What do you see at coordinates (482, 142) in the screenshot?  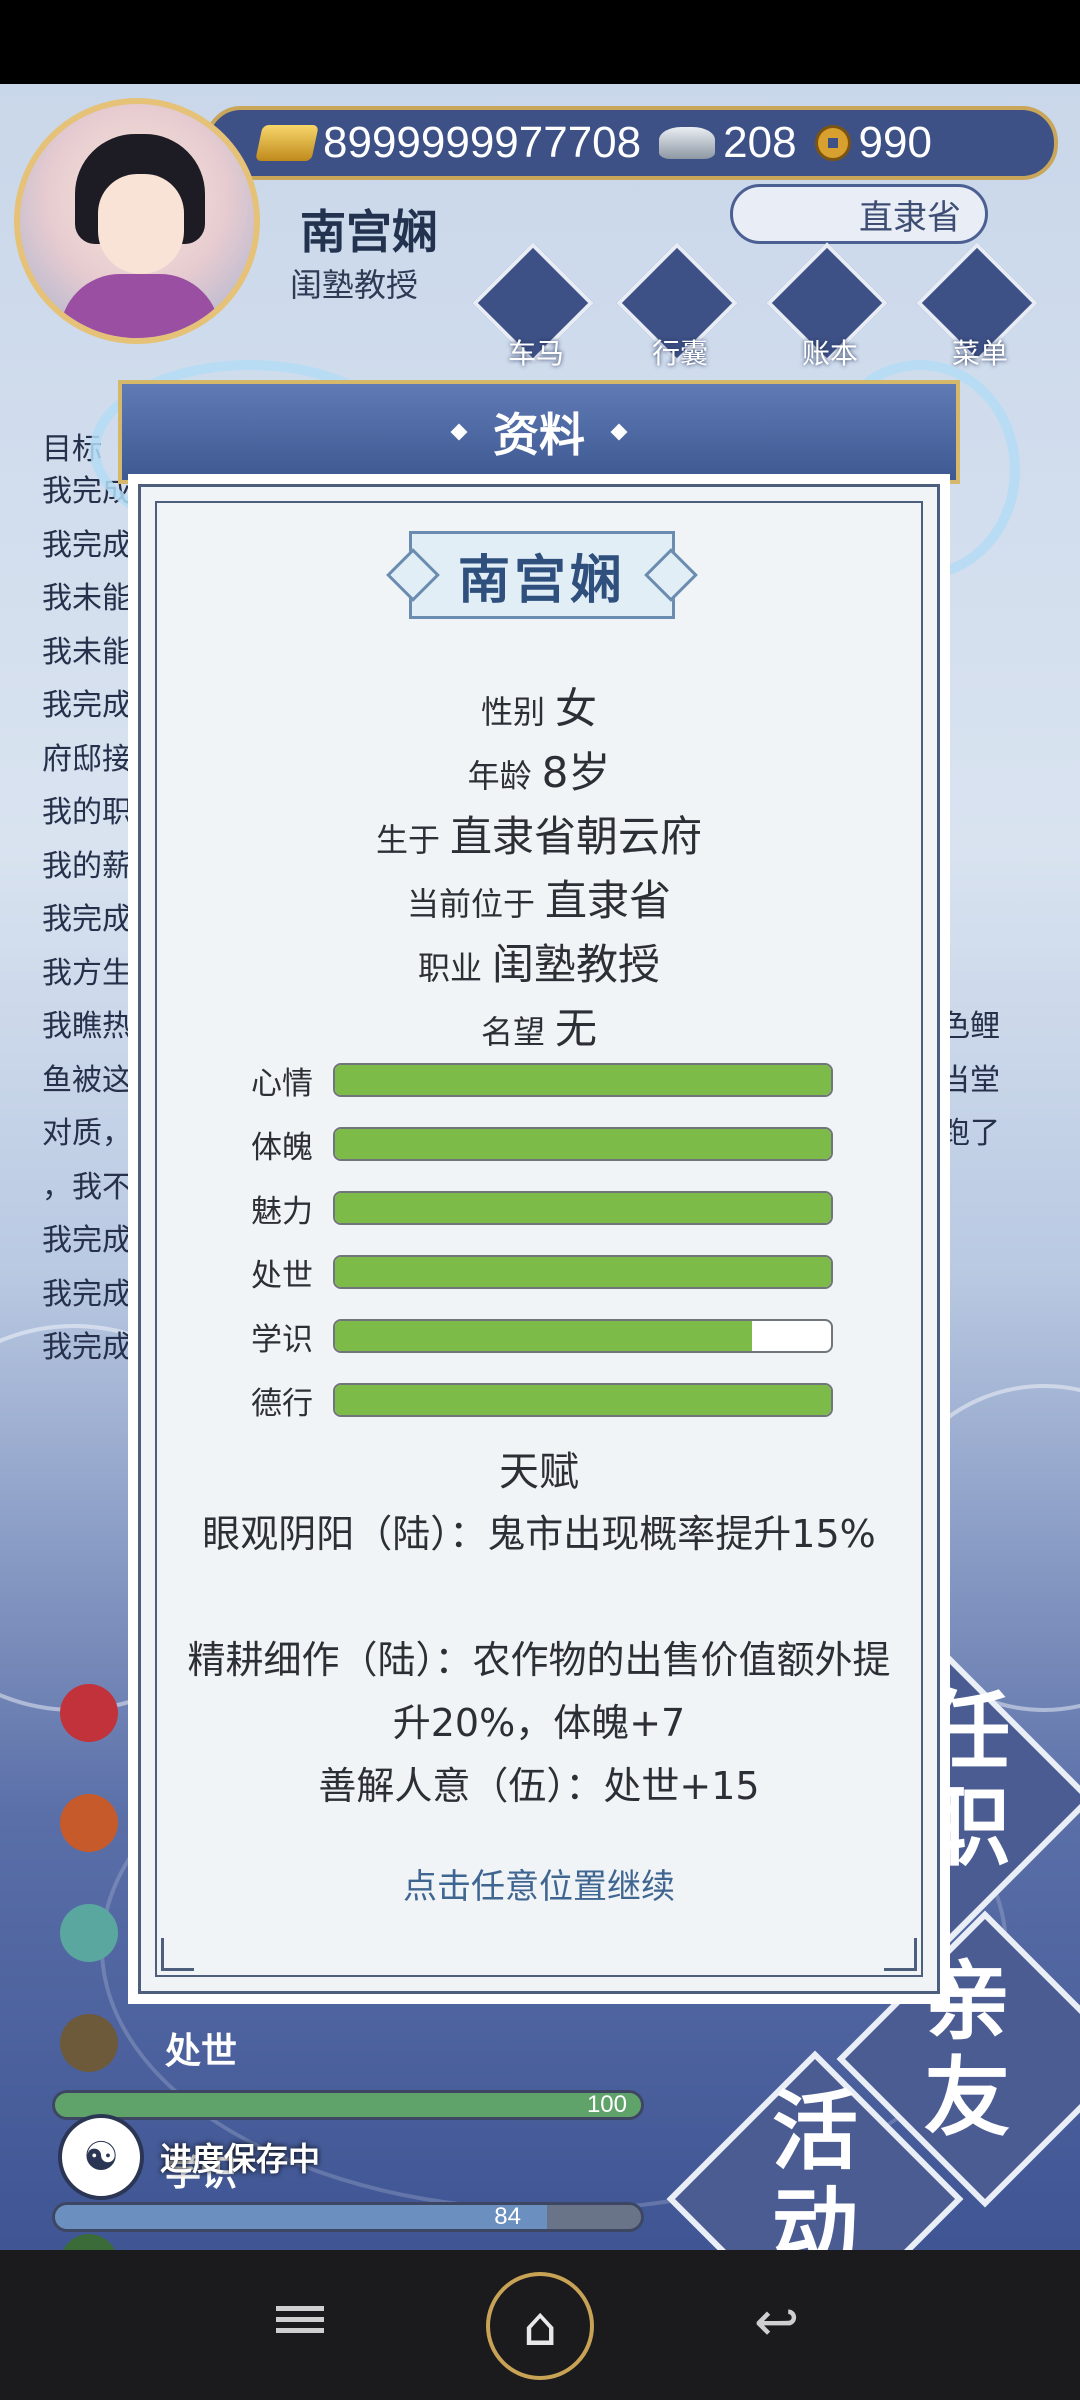 I see `gold-amount: 8999999977708` at bounding box center [482, 142].